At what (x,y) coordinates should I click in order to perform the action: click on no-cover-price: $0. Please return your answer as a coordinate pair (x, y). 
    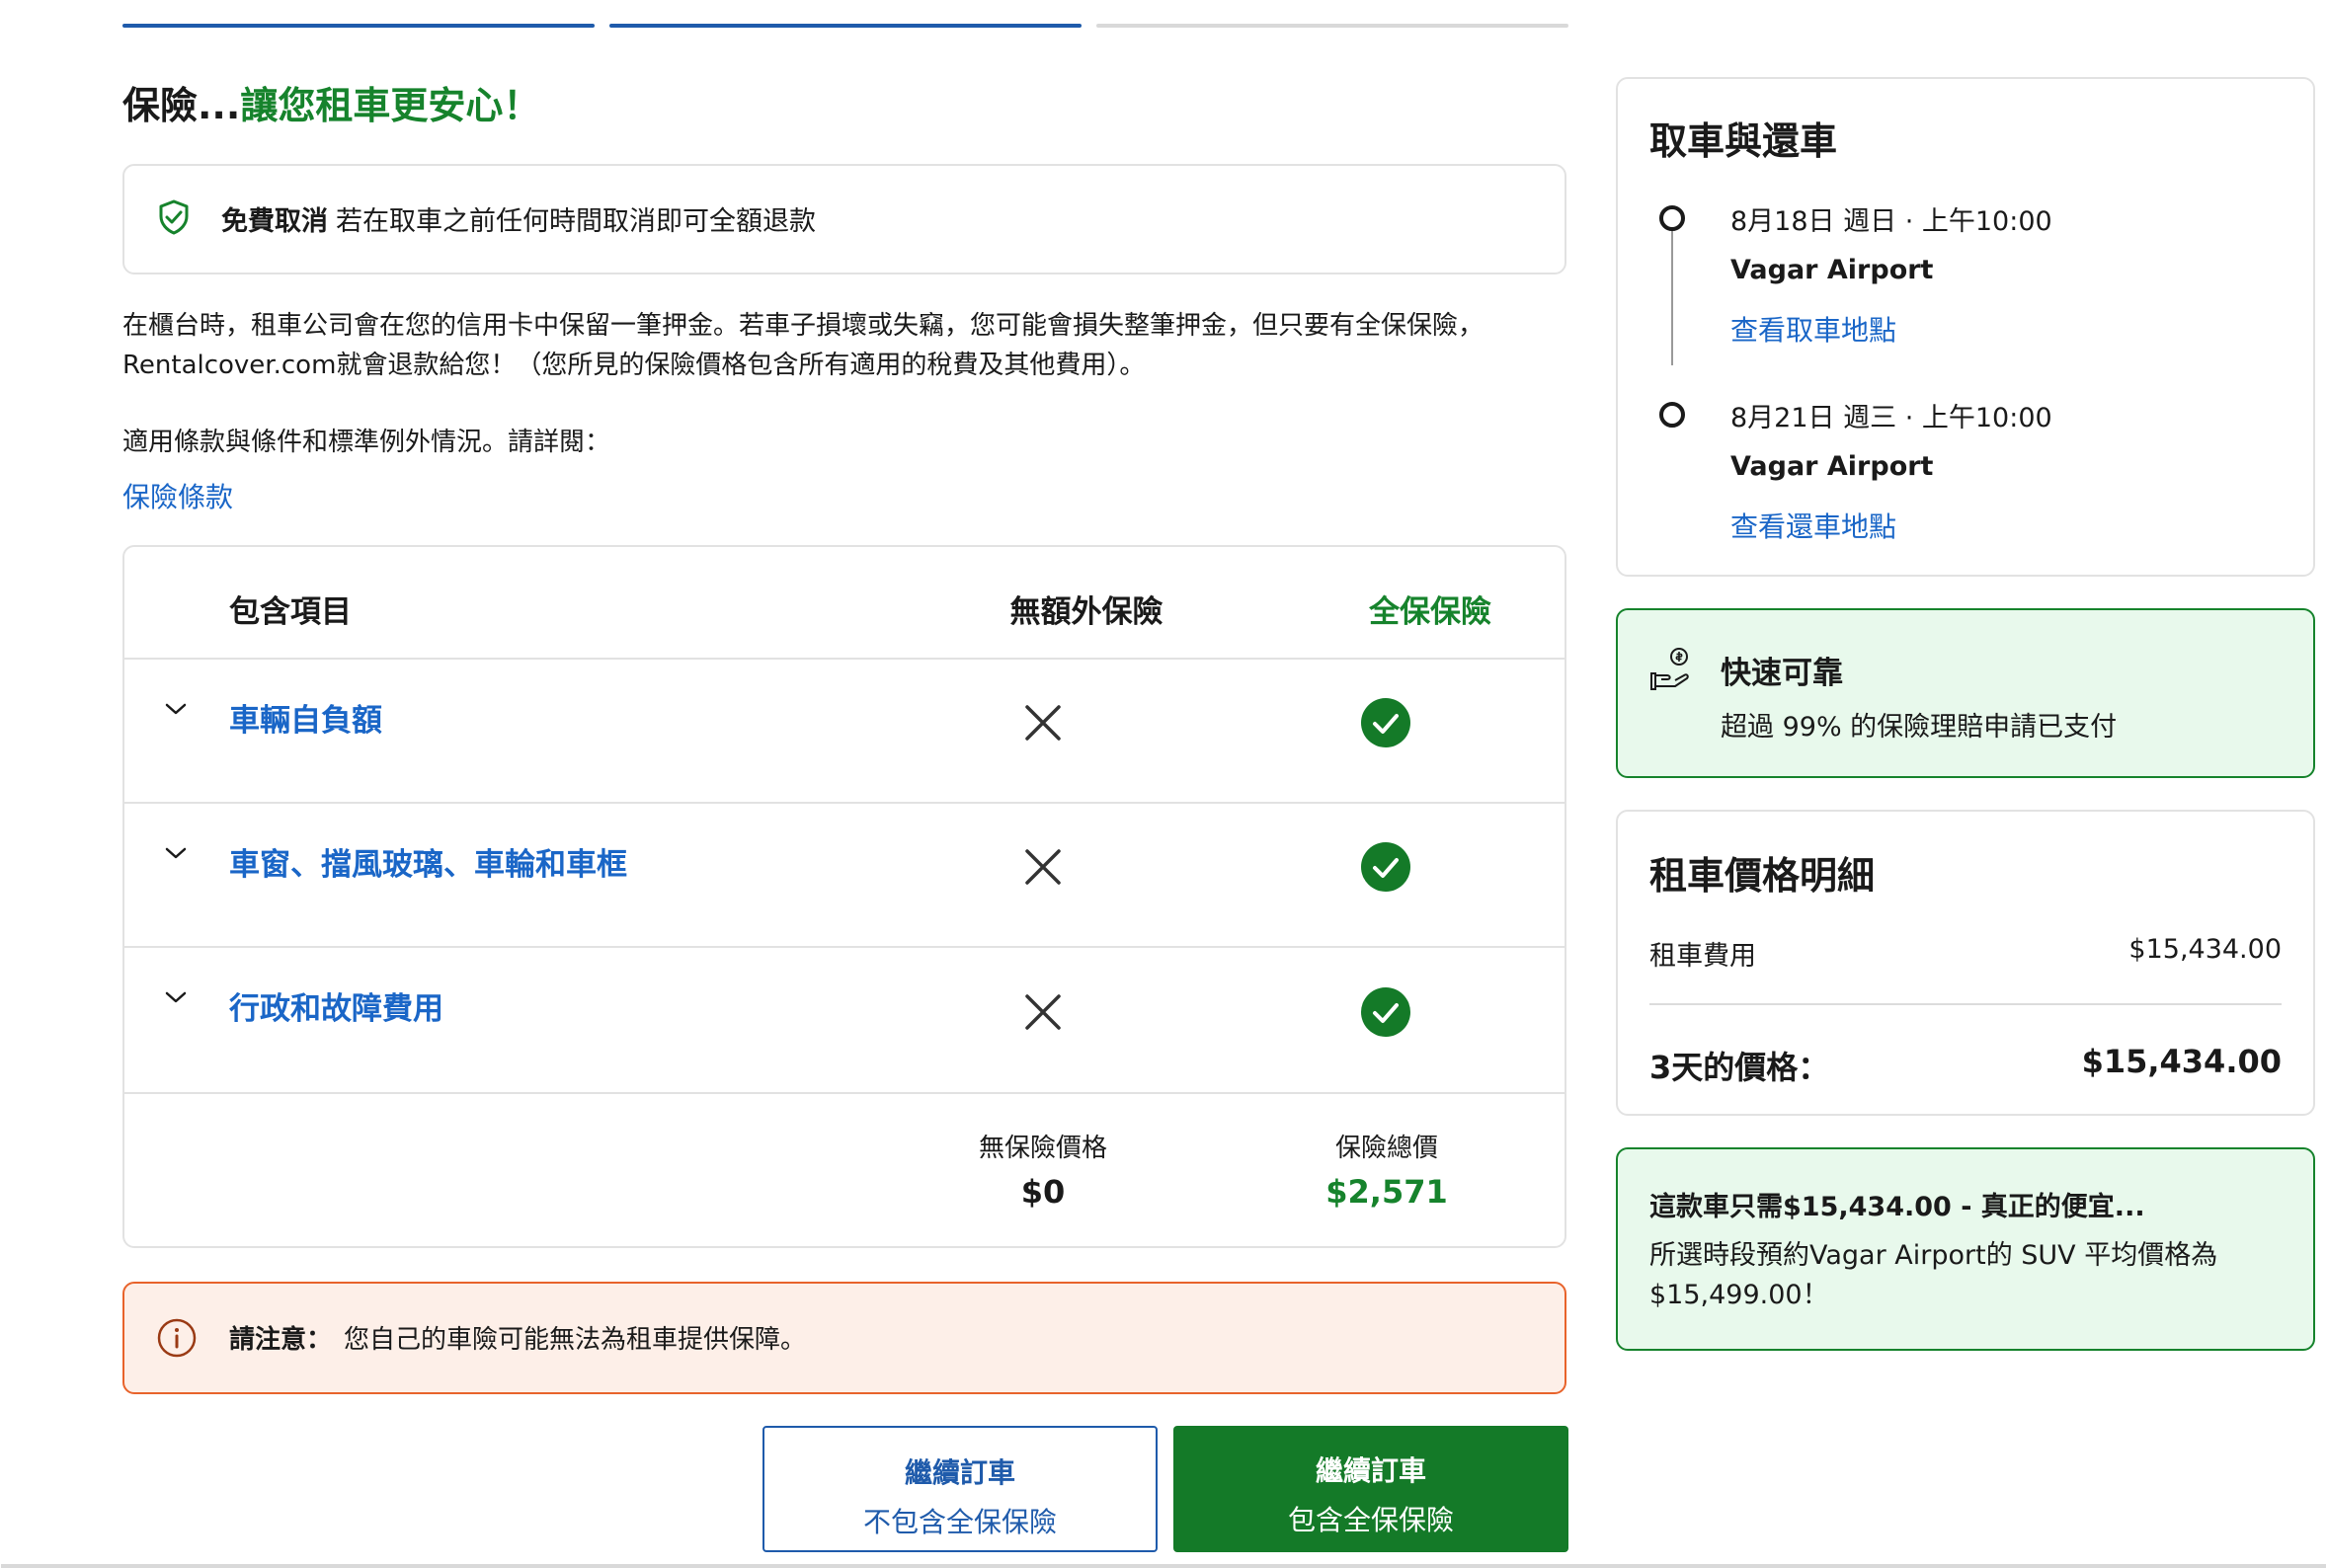
    Looking at the image, I should click on (1043, 1192).